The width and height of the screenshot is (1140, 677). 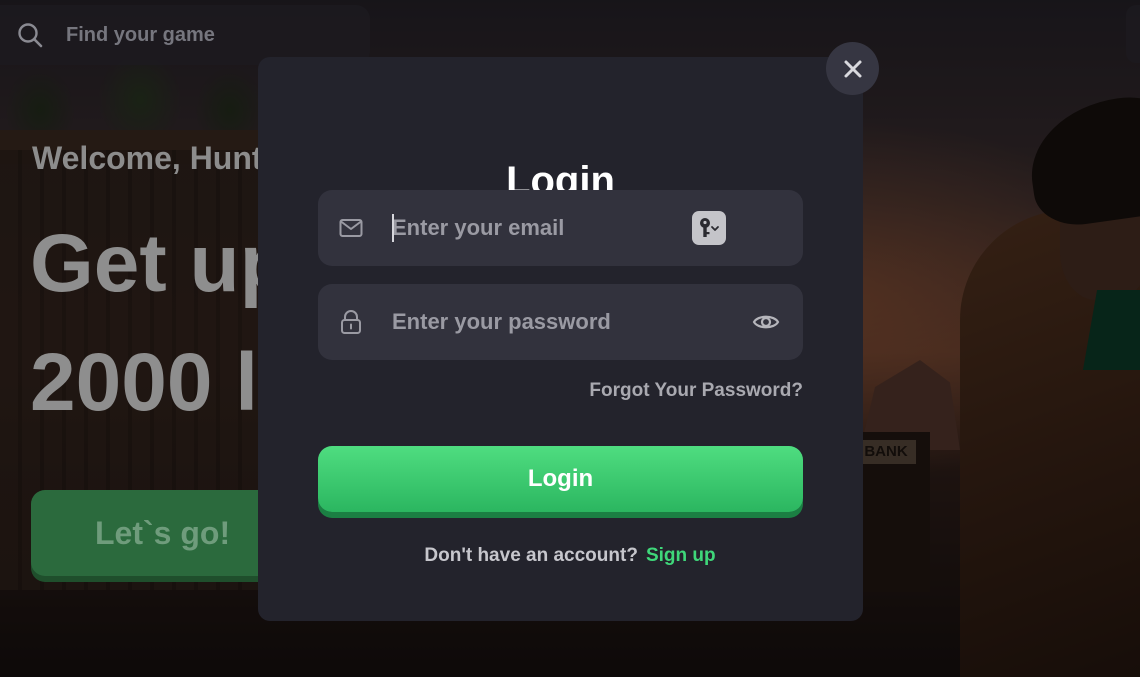 I want to click on search-input, so click(x=196, y=35).